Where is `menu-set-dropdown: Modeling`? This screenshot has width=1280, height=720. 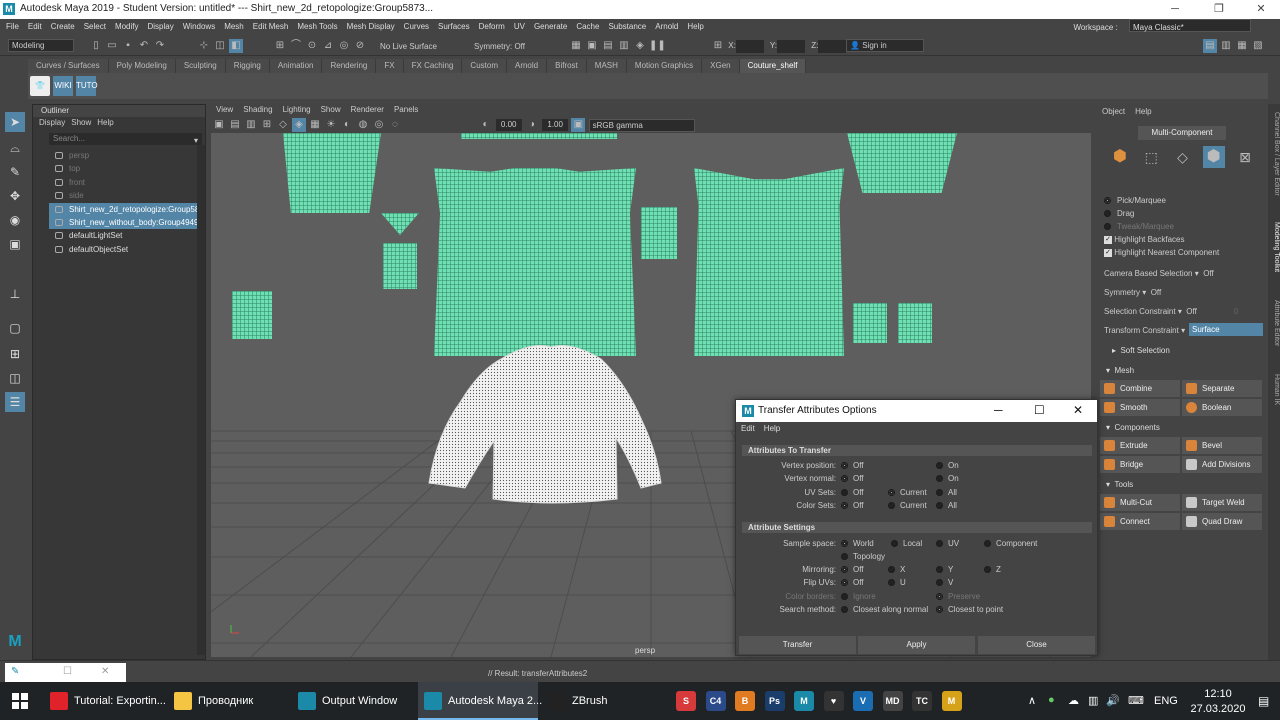 menu-set-dropdown: Modeling is located at coordinates (41, 45).